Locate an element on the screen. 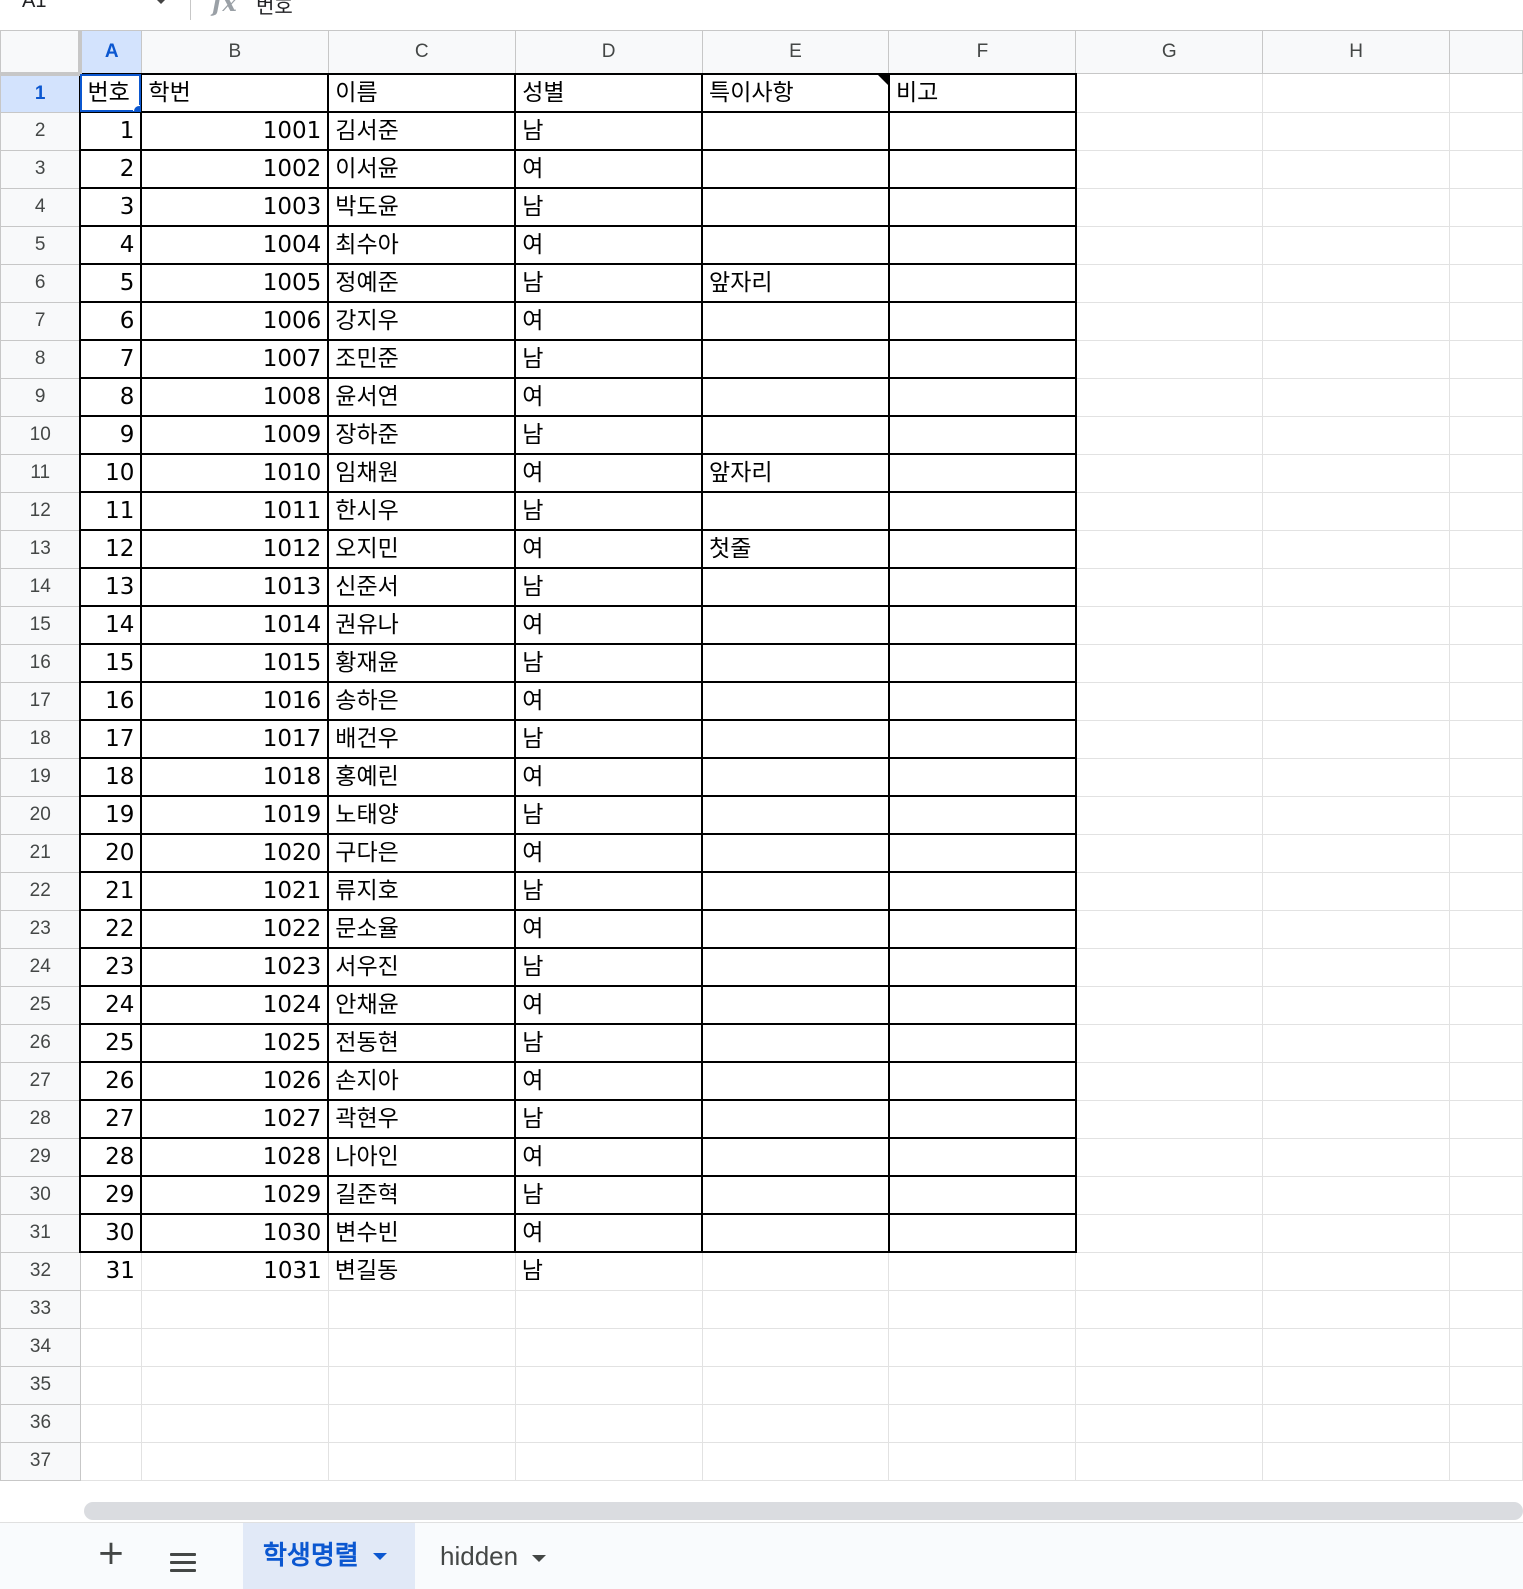 This screenshot has width=1523, height=1589. row-header: 17 is located at coordinates (40, 701).